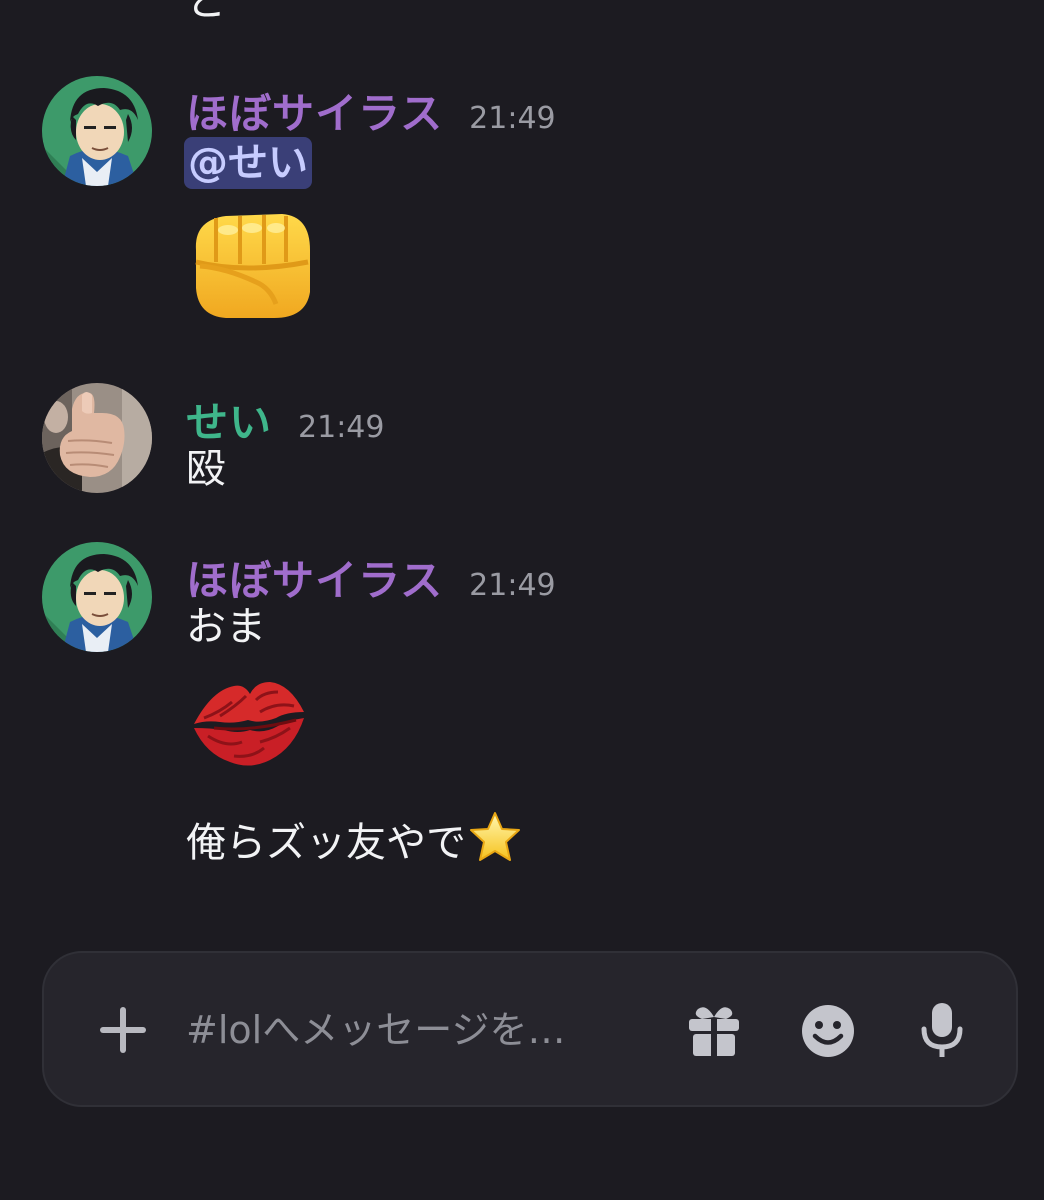 This screenshot has width=1044, height=1200. I want to click on emoji-button, so click(828, 1031).